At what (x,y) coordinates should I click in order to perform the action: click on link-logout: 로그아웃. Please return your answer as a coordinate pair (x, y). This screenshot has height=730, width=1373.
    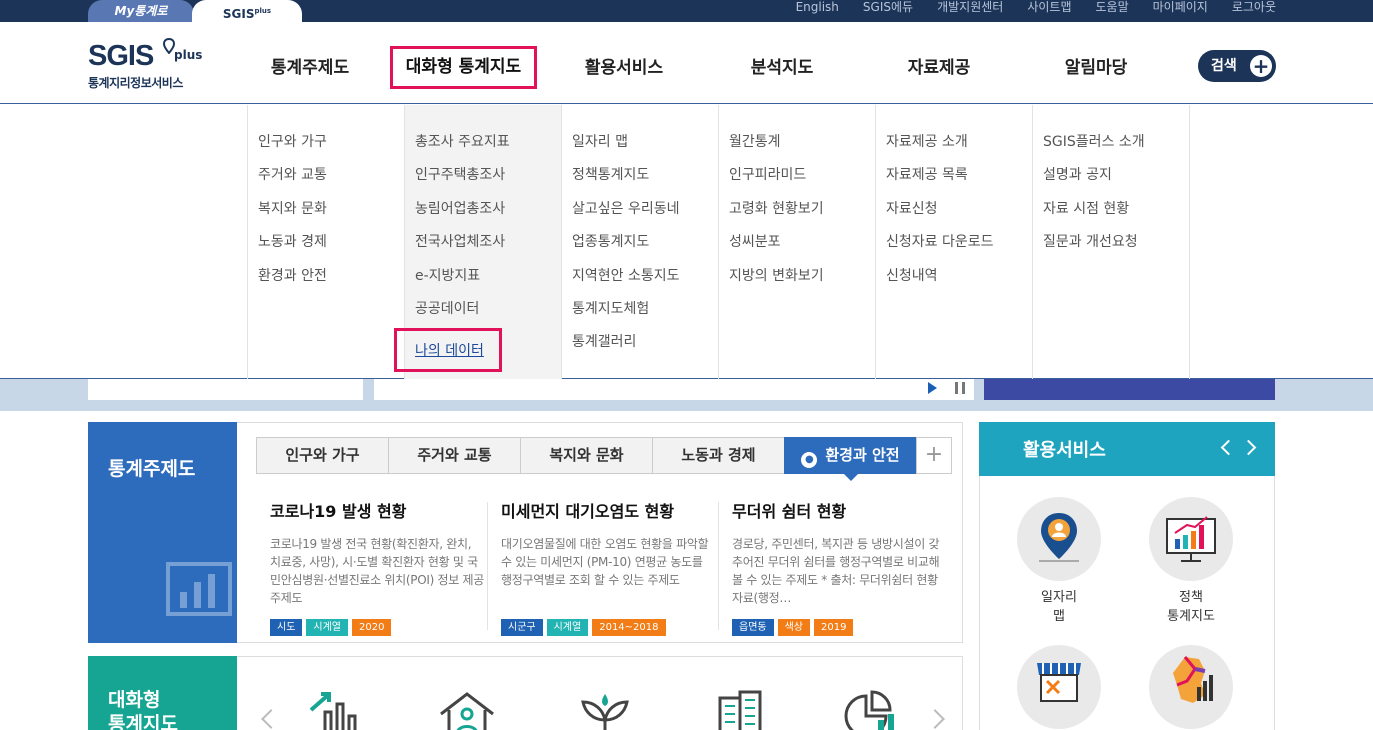
    Looking at the image, I should click on (1254, 11).